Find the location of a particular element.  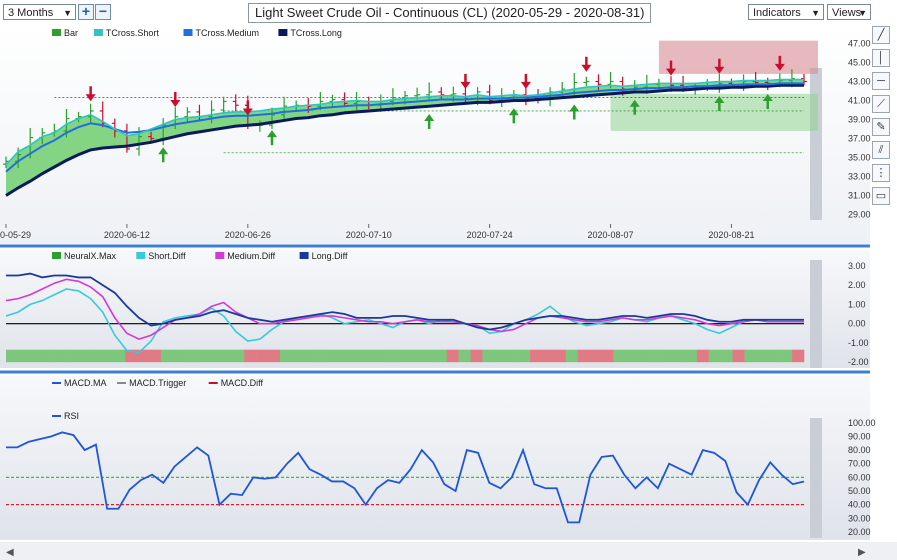

resistance-zone is located at coordinates (738, 57).